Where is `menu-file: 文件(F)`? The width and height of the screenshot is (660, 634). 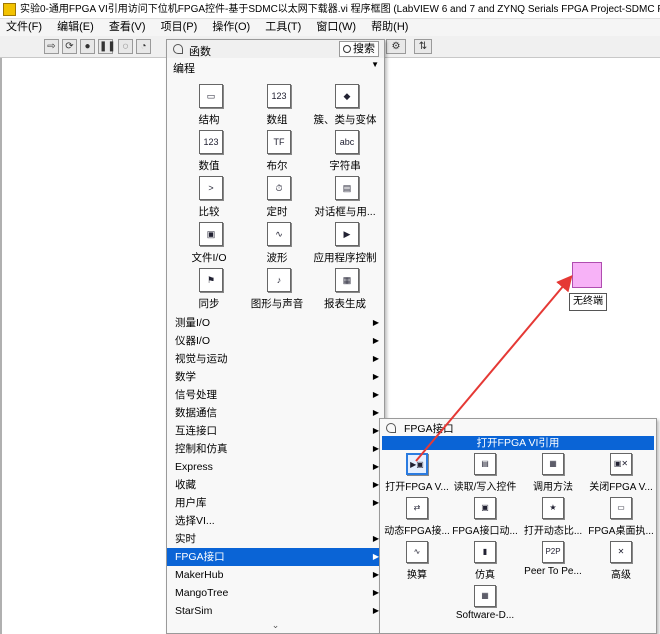
menu-file: 文件(F) is located at coordinates (24, 27).